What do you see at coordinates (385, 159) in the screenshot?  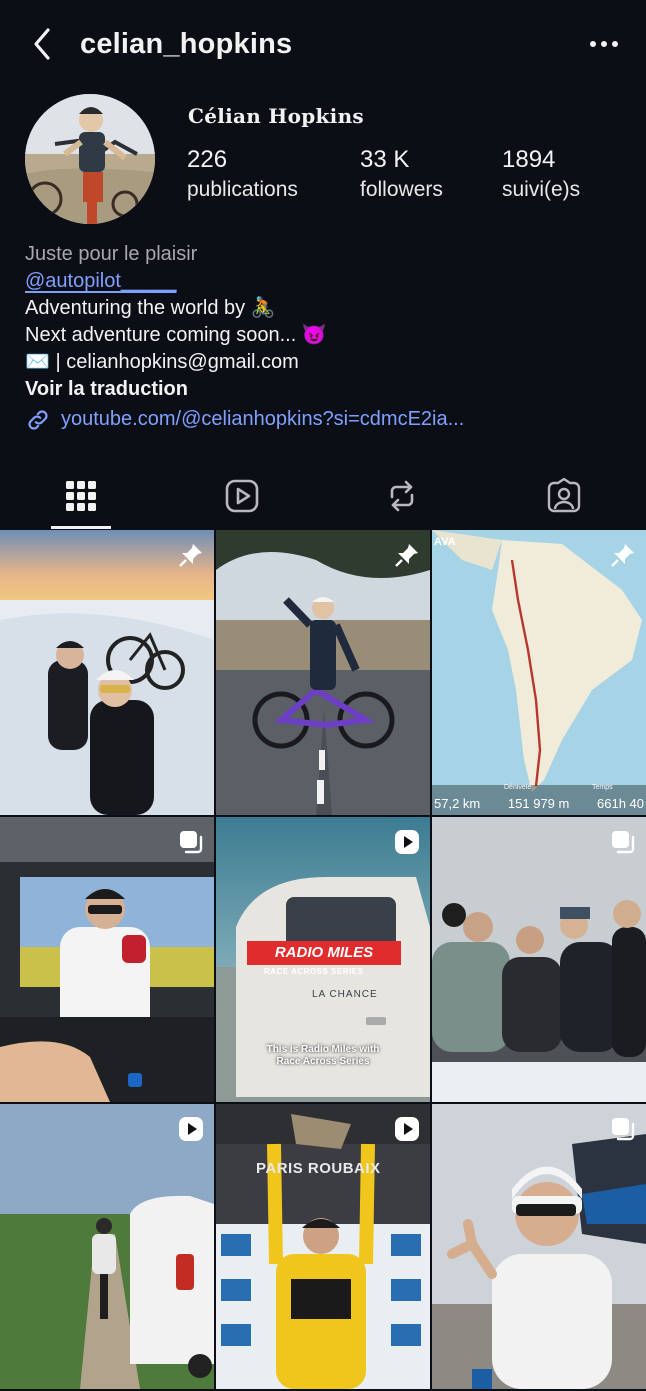 I see `stat-followers-value: 33 K` at bounding box center [385, 159].